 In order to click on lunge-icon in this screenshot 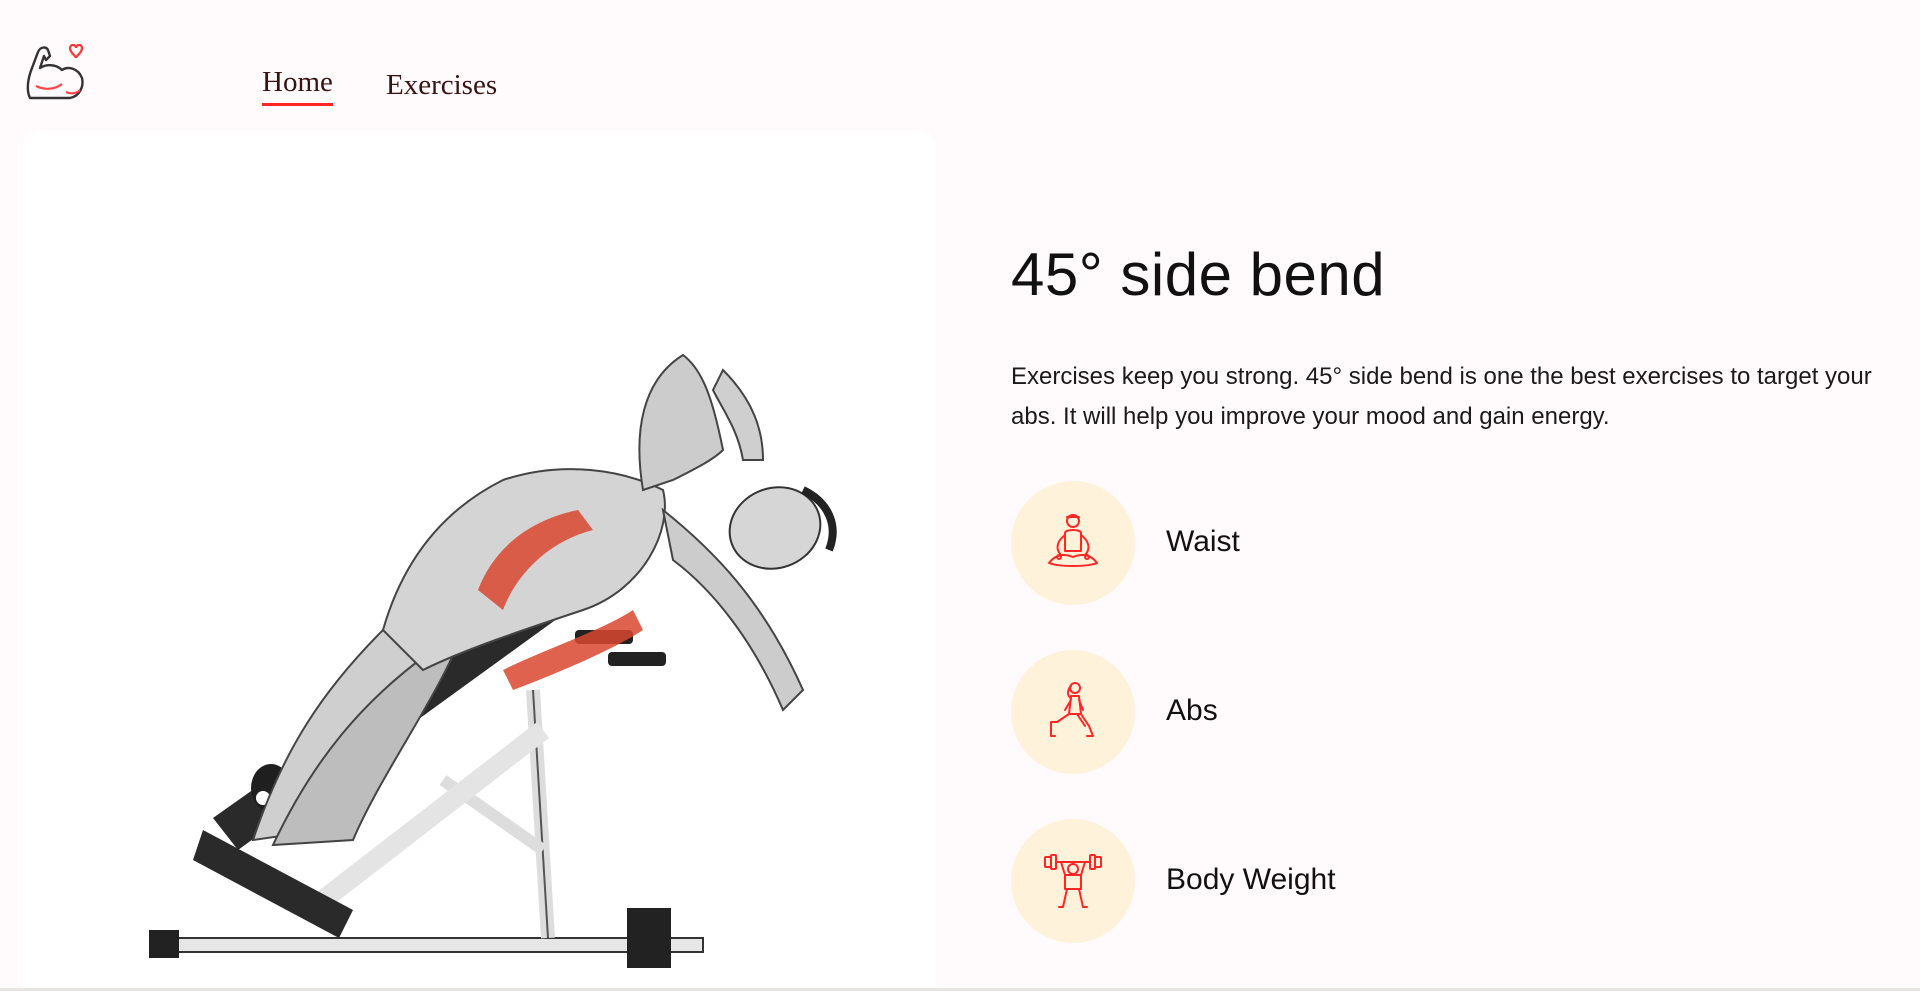, I will do `click(1072, 709)`.